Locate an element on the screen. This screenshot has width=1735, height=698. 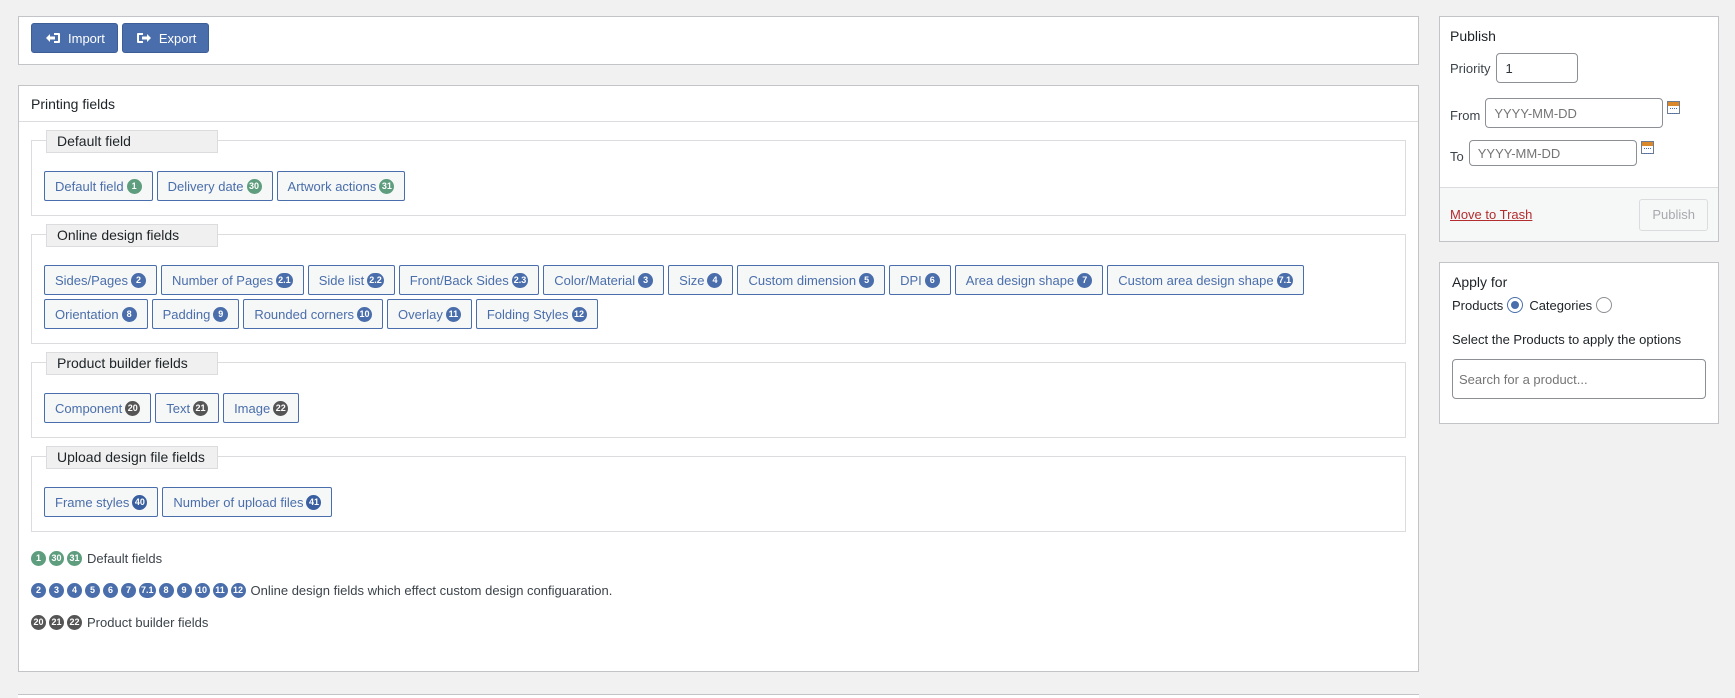
field-button: Frame styles 40 is located at coordinates (101, 502).